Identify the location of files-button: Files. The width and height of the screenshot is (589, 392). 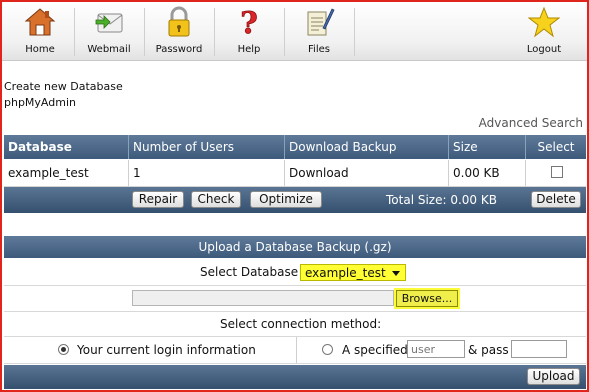
(319, 31).